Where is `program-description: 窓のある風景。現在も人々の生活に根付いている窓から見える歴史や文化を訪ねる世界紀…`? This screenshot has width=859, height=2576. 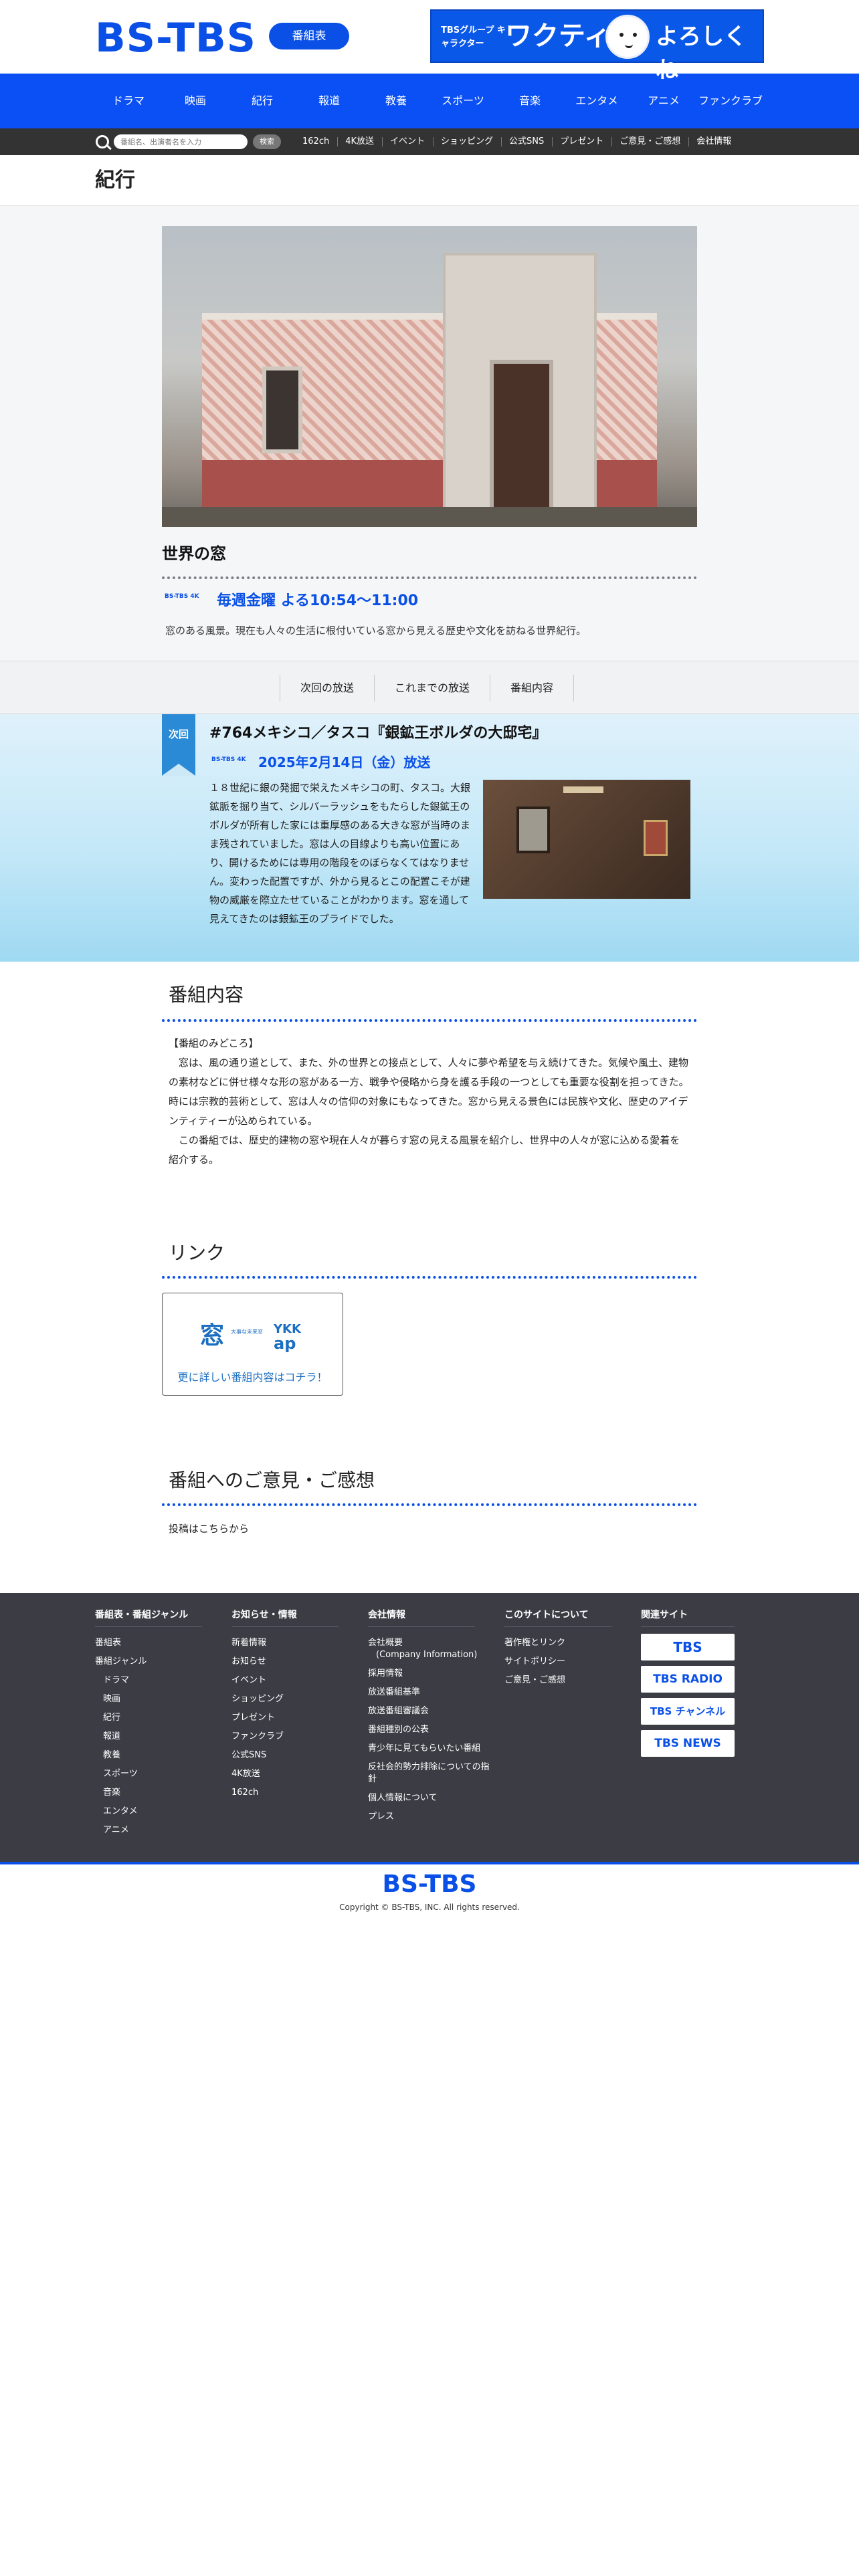
program-description: 窓のある風景。現在も人々の生活に根付いている窓から見える歴史や文化を訪ねる世界紀… is located at coordinates (376, 631).